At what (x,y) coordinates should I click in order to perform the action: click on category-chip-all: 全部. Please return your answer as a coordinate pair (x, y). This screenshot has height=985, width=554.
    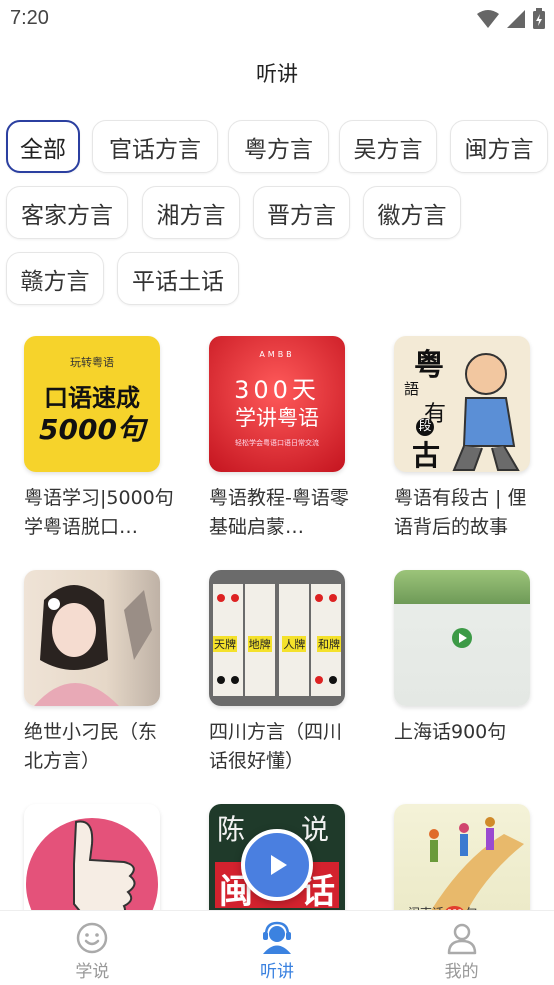
    Looking at the image, I should click on (43, 146).